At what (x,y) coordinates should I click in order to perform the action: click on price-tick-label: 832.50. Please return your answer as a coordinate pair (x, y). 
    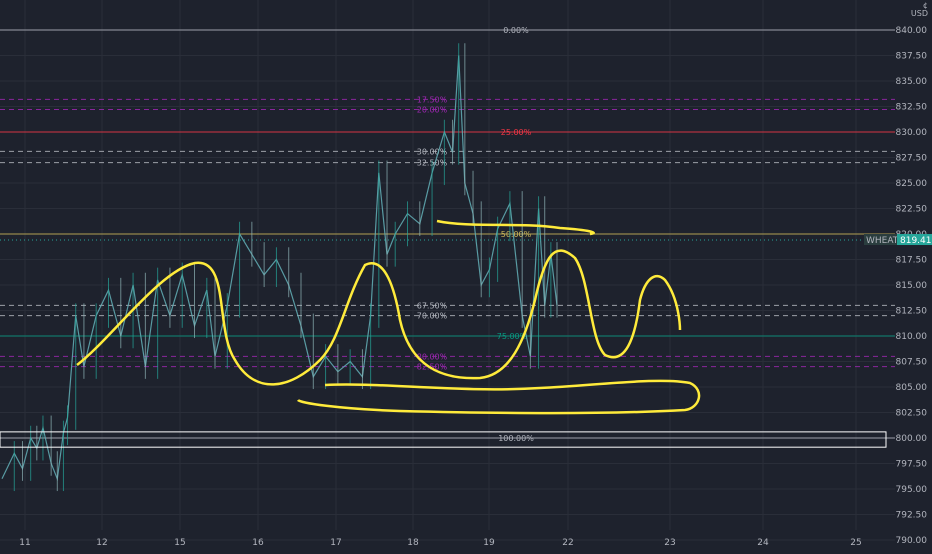
    Looking at the image, I should click on (912, 108).